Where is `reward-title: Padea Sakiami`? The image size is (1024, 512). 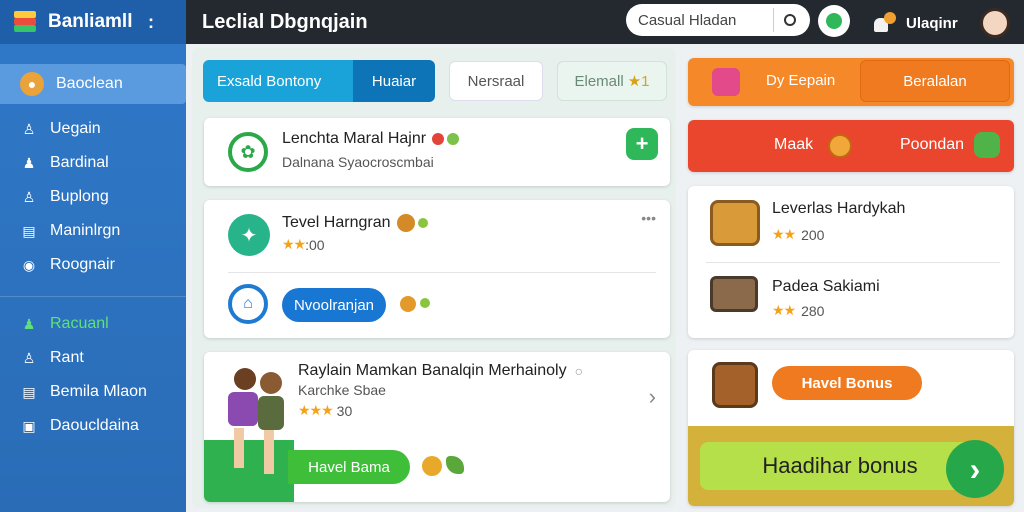
reward-title: Padea Sakiami is located at coordinates (826, 286).